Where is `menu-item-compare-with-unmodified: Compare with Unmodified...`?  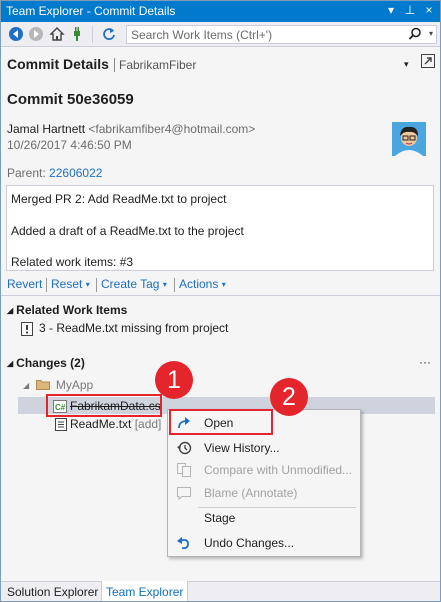 menu-item-compare-with-unmodified: Compare with Unmodified... is located at coordinates (264, 470).